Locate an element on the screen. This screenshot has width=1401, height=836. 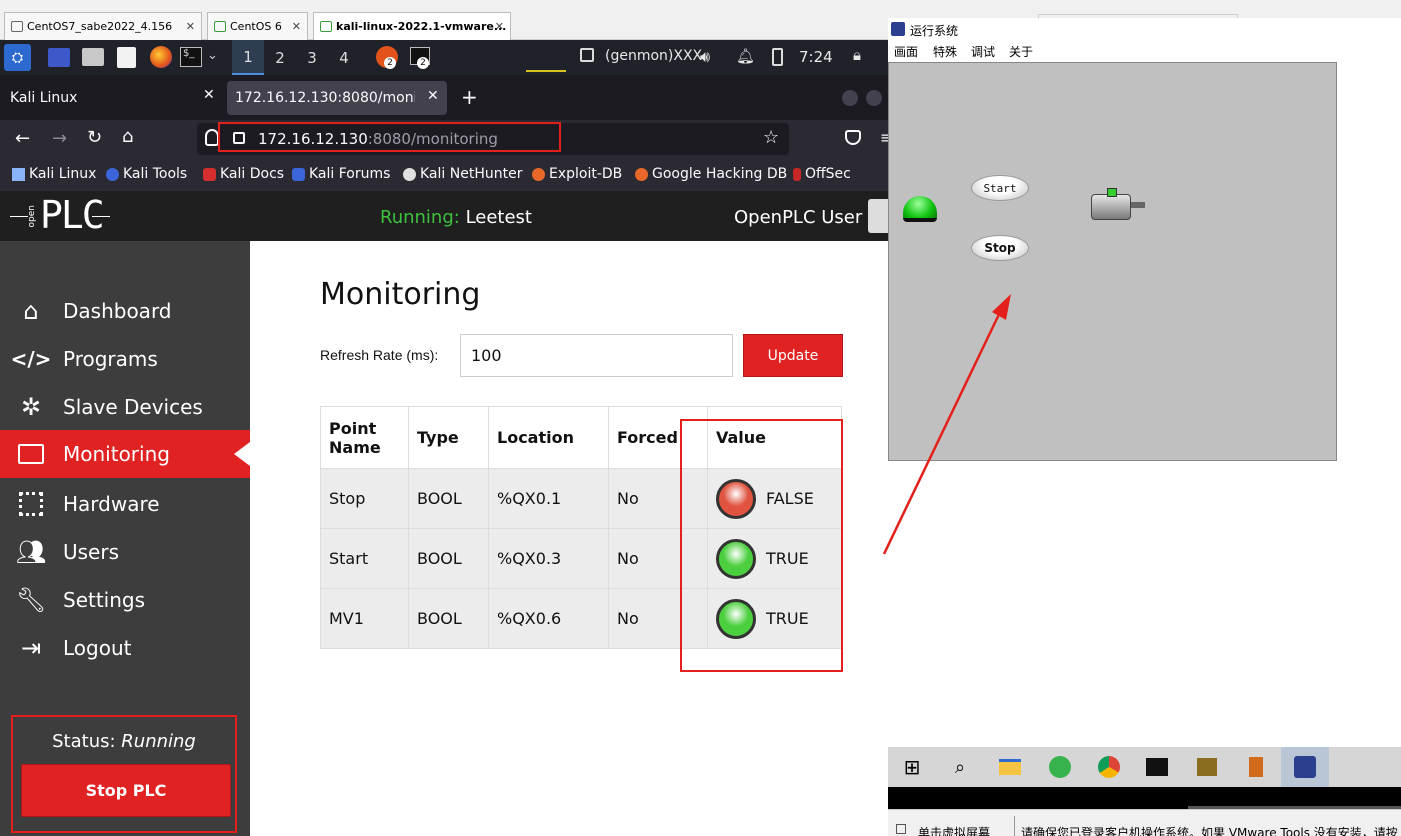
windows-start-icon: ⊞ is located at coordinates (912, 767).